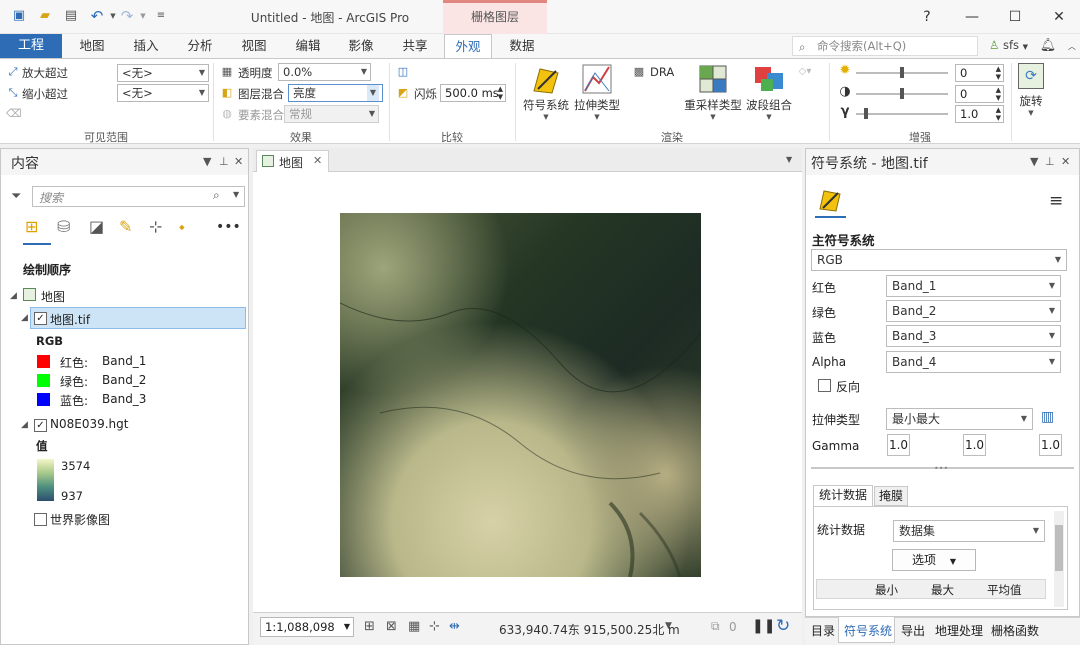 The height and width of the screenshot is (645, 1080). Describe the element at coordinates (868, 630) in the screenshot. I see `tab-symbology: 符号系统` at that location.